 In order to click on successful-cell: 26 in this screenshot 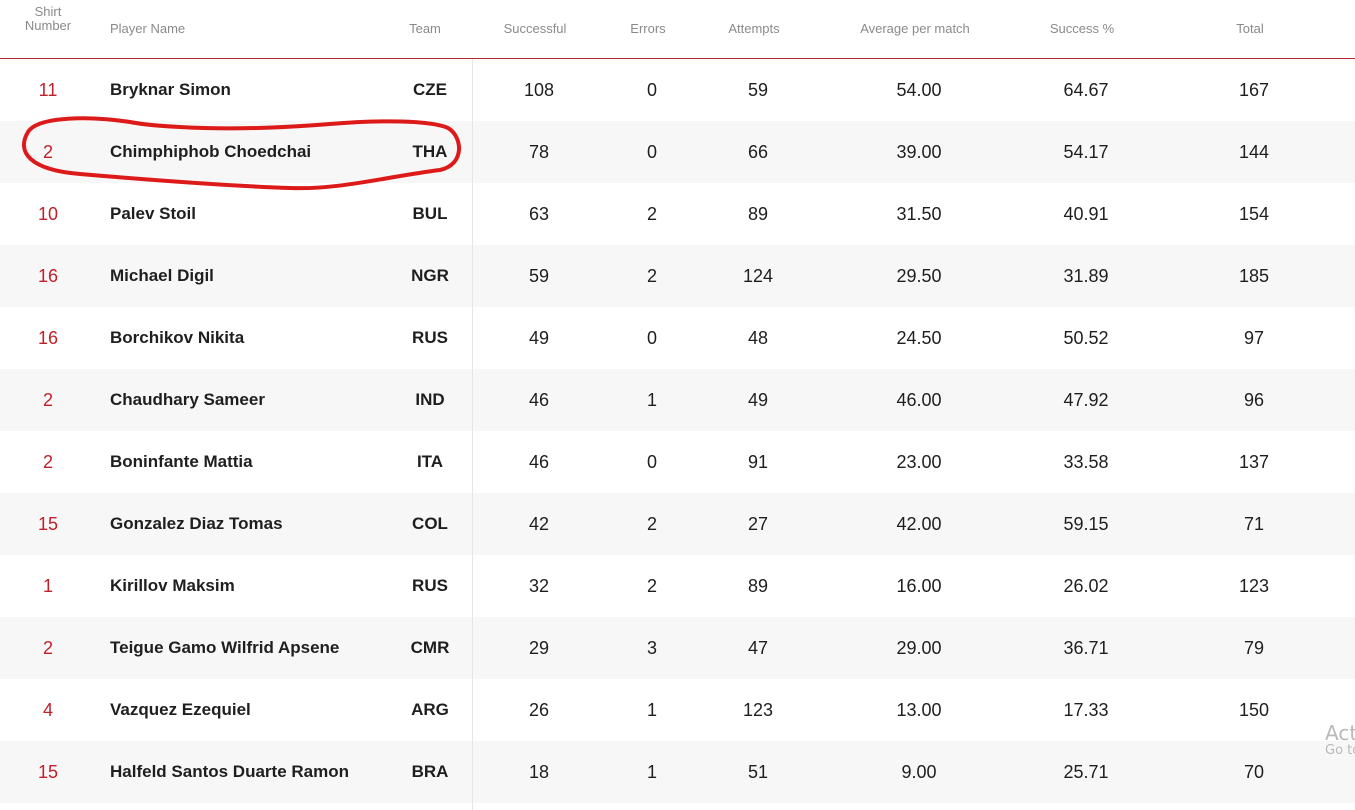, I will do `click(539, 709)`.